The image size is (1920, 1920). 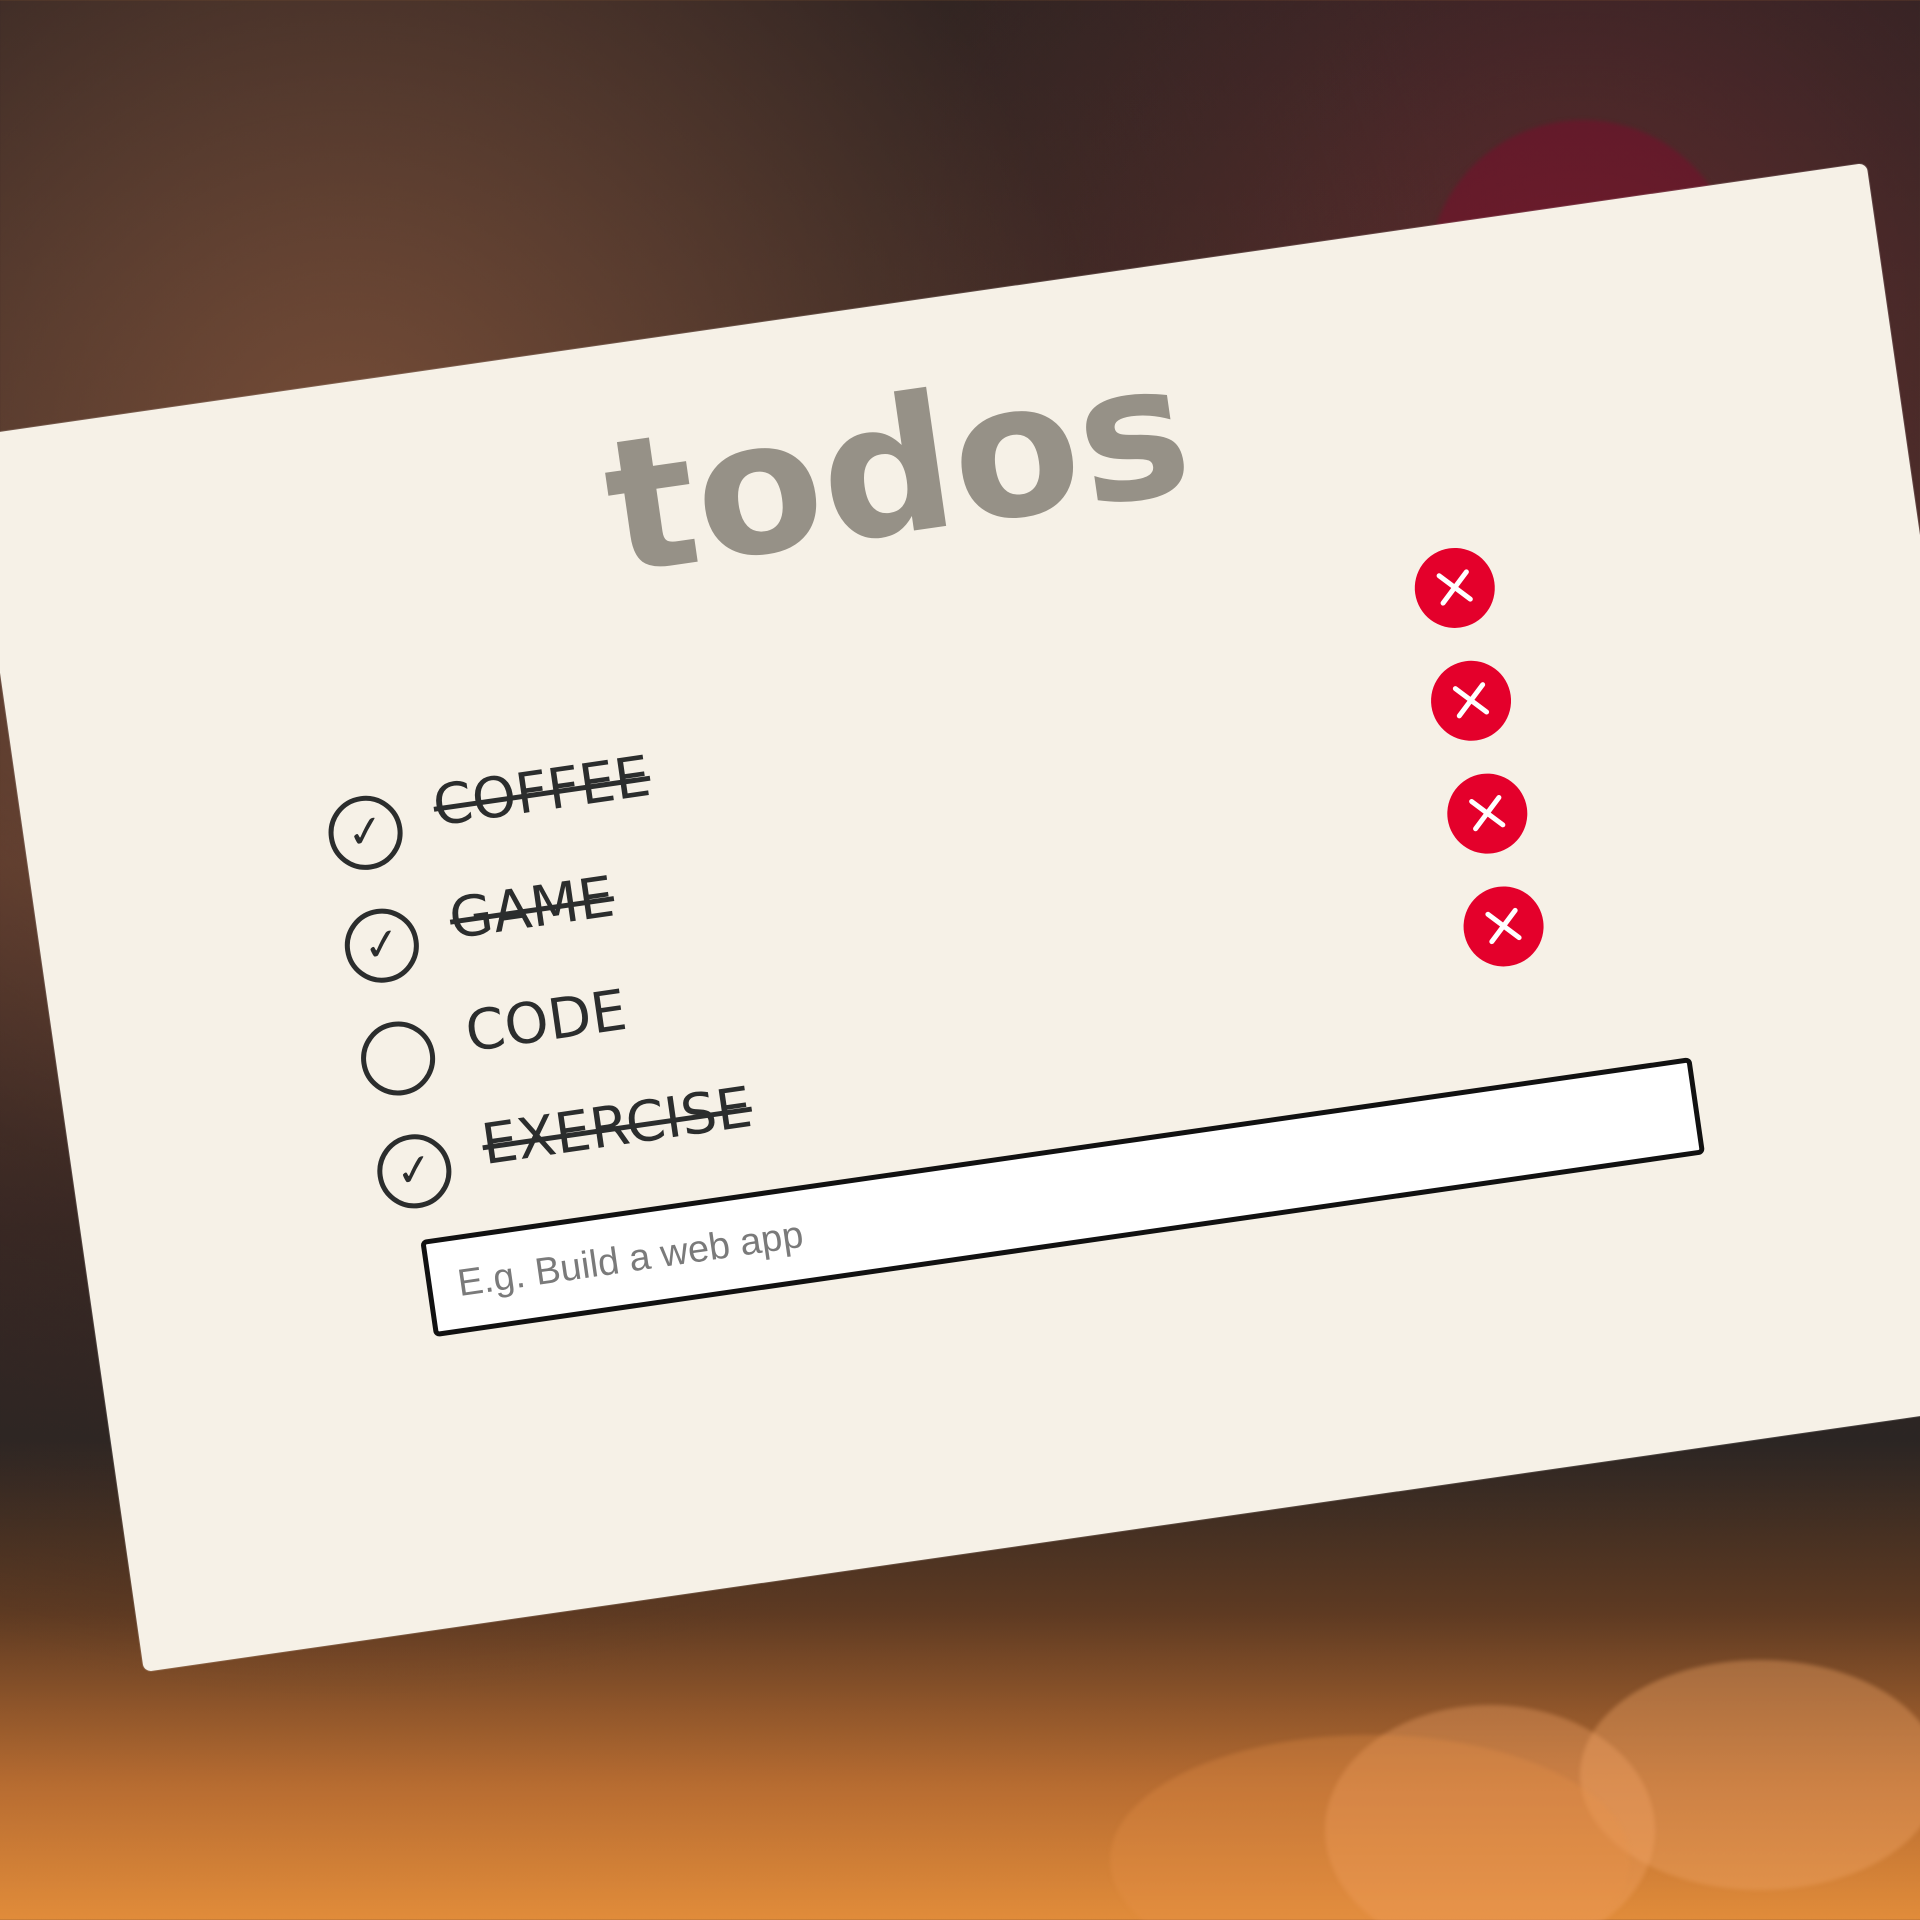 What do you see at coordinates (532, 908) in the screenshot?
I see `todo-label-game: GAME` at bounding box center [532, 908].